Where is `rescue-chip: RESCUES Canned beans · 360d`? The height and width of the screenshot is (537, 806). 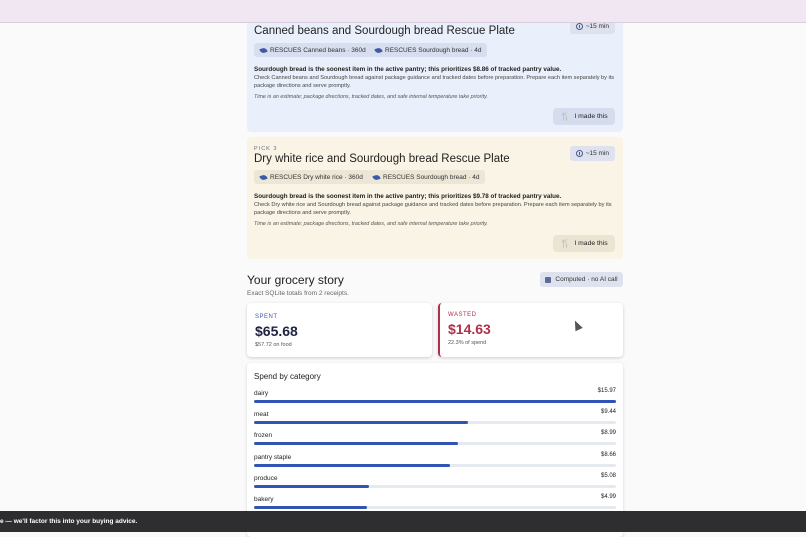
rescue-chip: RESCUES Canned beans · 360d is located at coordinates (313, 50).